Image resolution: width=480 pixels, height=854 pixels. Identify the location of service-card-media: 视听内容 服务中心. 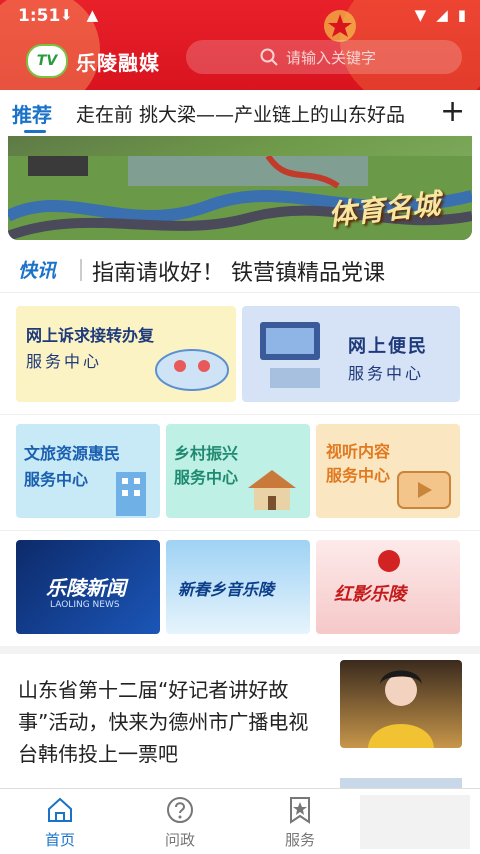
(388, 471).